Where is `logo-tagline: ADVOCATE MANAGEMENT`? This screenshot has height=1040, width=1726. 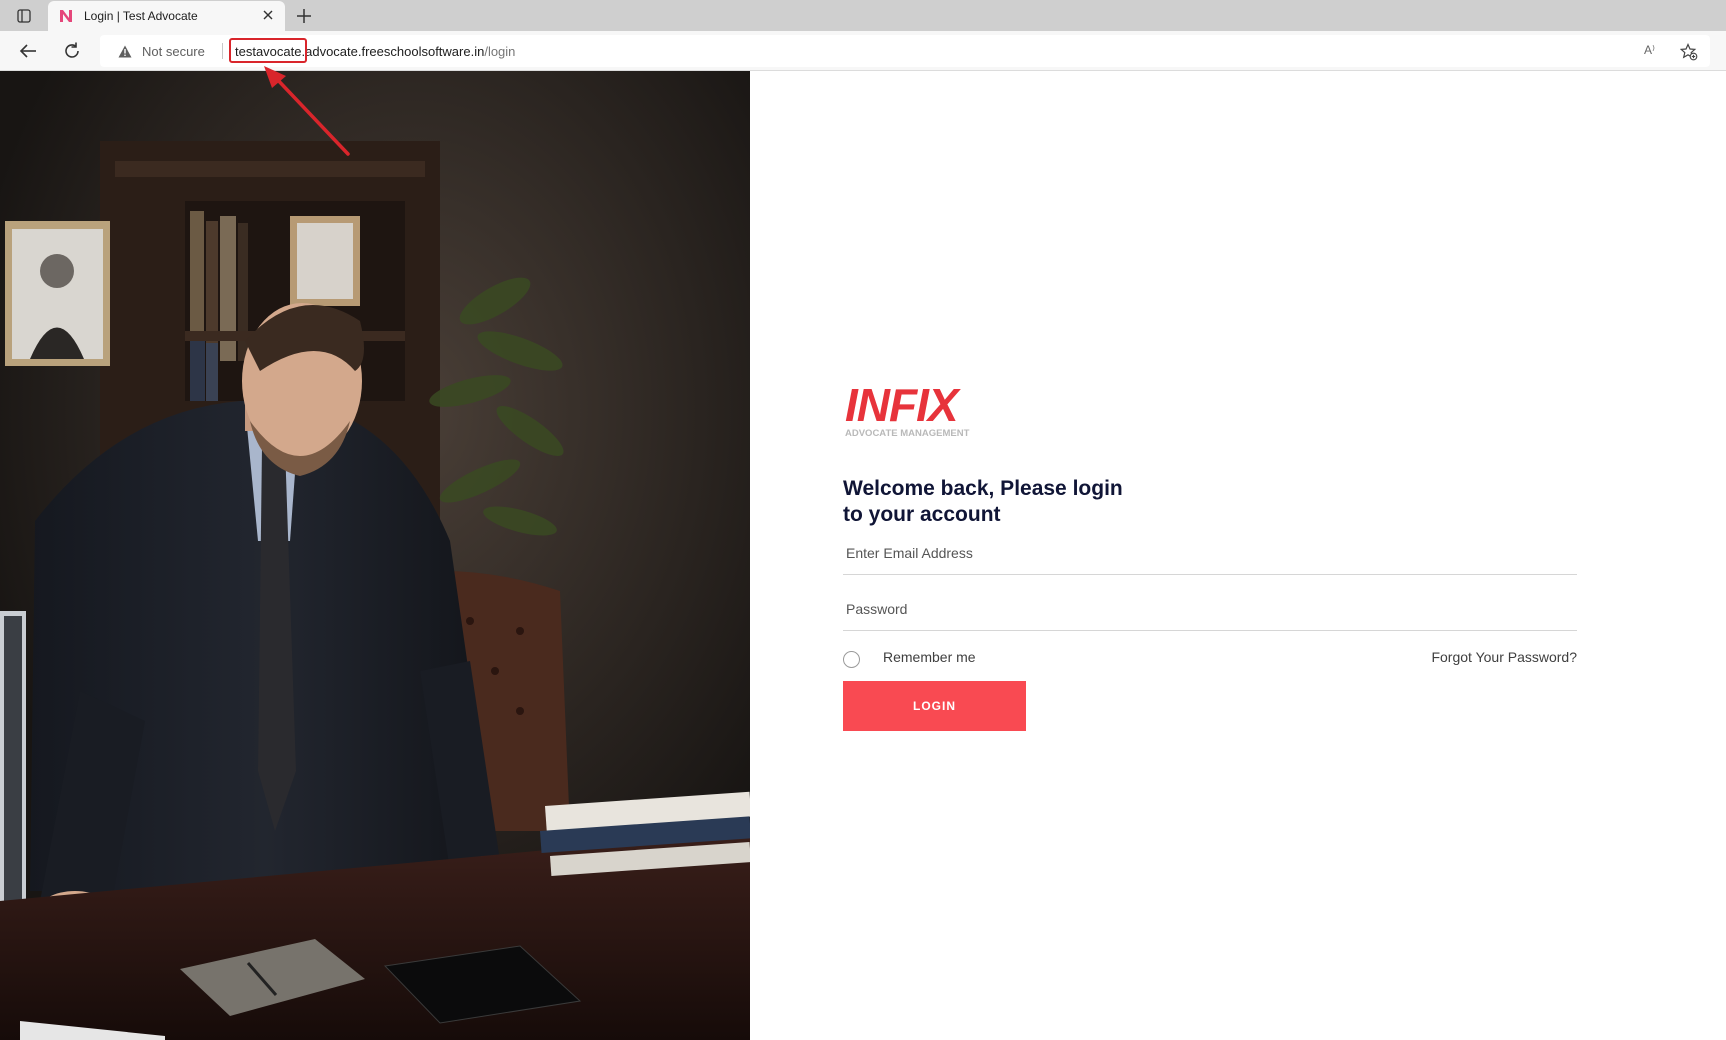
logo-tagline: ADVOCATE MANAGEMENT is located at coordinates (907, 433).